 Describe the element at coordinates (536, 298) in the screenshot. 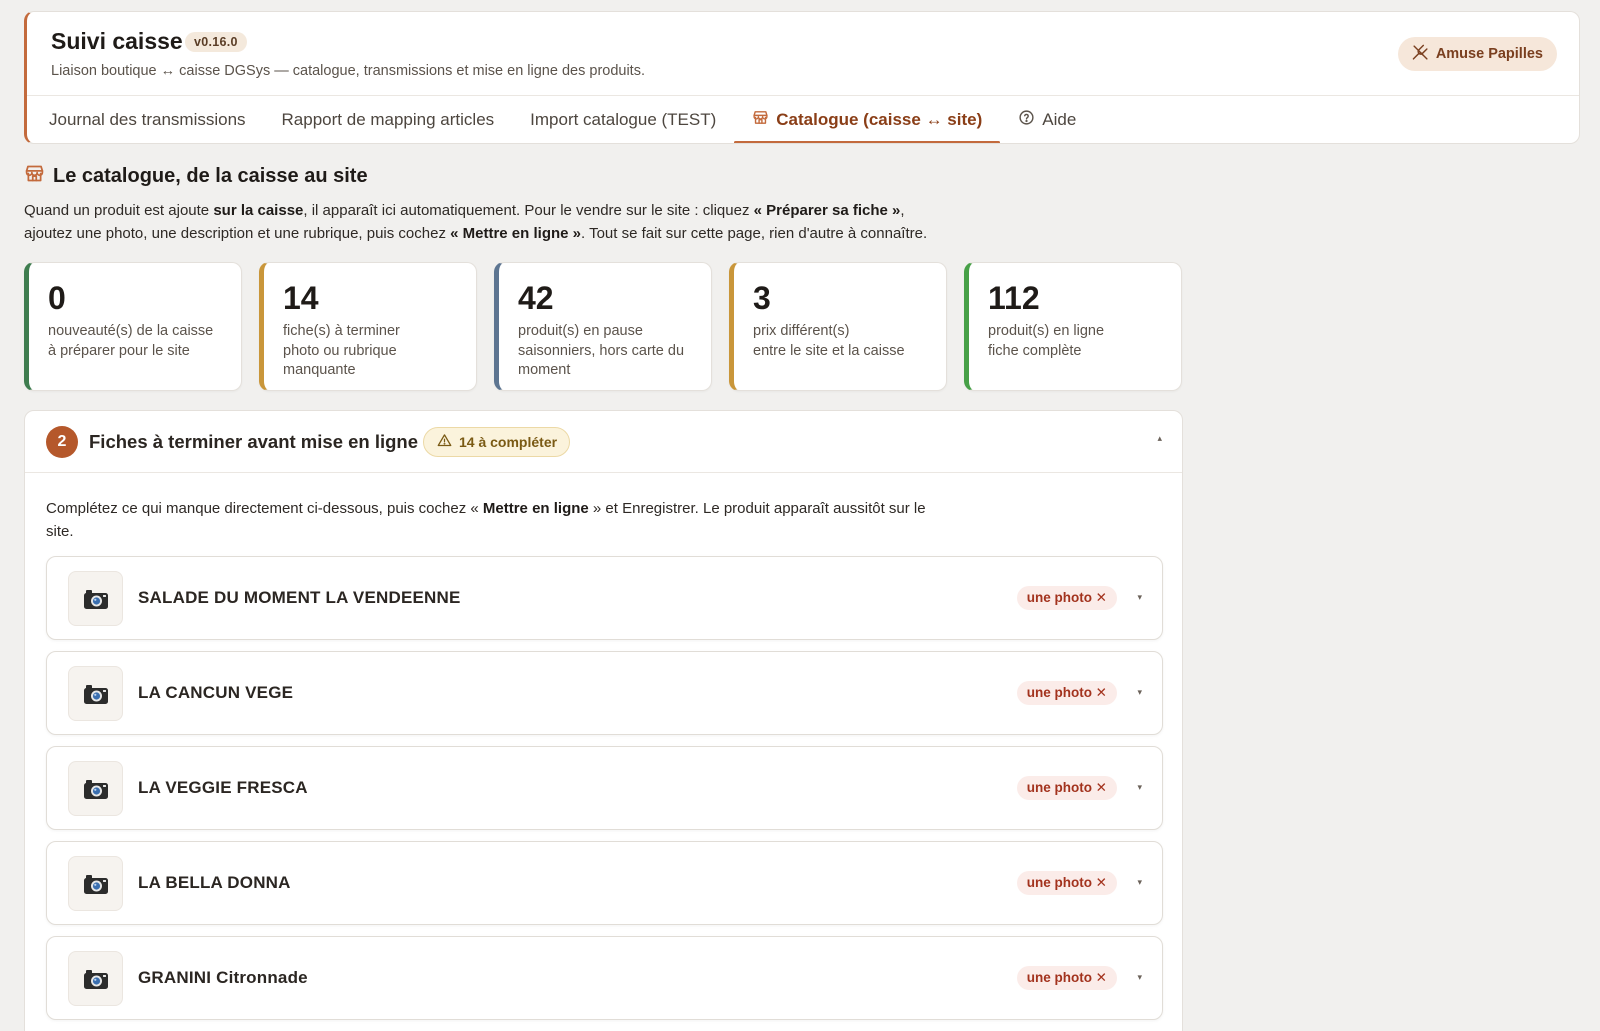

I see `stat-value: 42` at that location.